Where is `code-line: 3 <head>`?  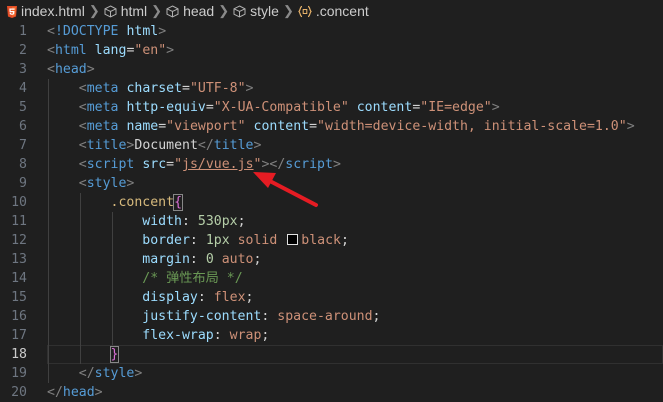
code-line: 3 <head> is located at coordinates (331, 69).